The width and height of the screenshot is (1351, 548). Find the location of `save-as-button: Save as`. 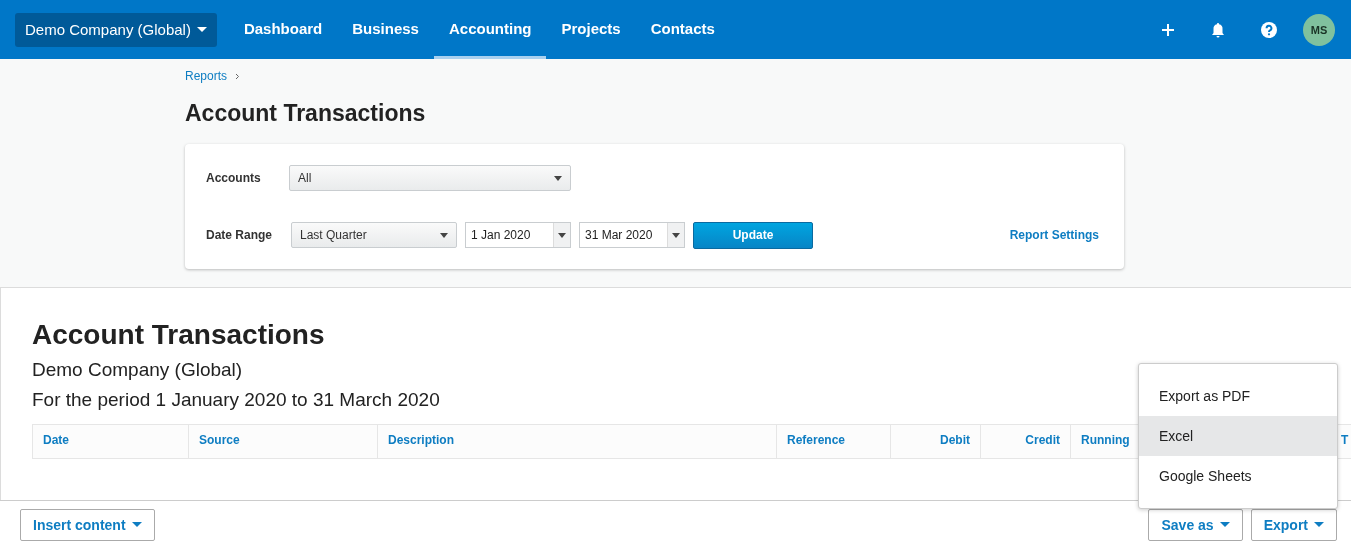

save-as-button: Save as is located at coordinates (1195, 524).